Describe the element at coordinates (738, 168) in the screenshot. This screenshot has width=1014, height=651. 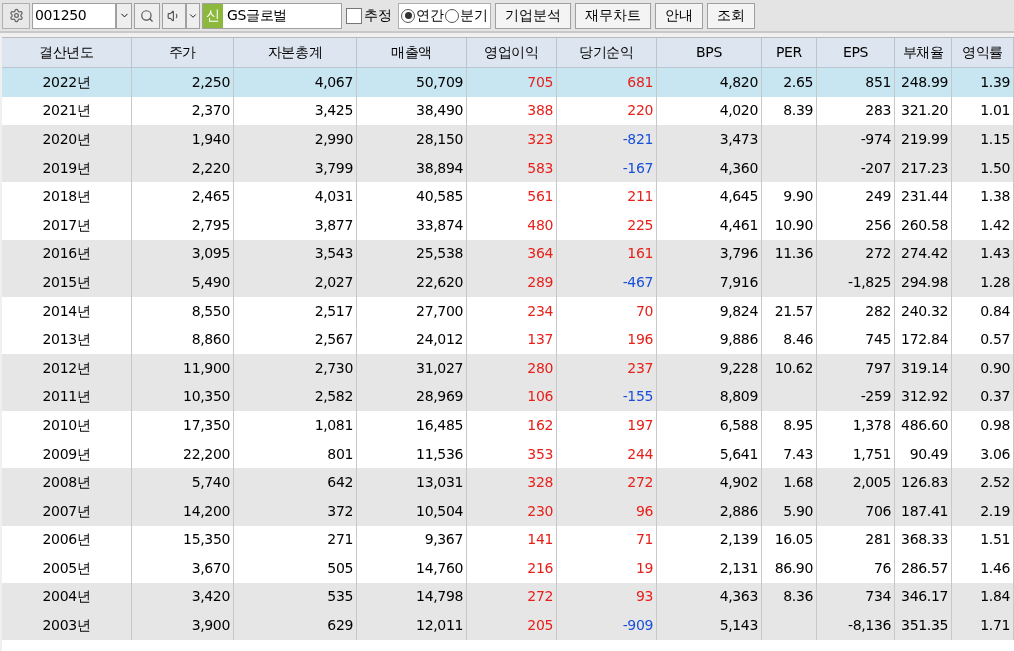
I see `table-cell-text: 4,360` at that location.